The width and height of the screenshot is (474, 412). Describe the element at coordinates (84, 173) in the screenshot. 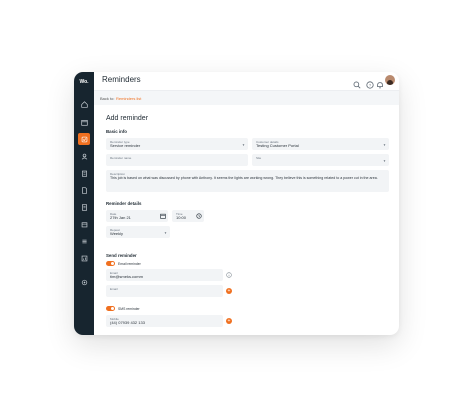

I see `clipboard-icon` at that location.